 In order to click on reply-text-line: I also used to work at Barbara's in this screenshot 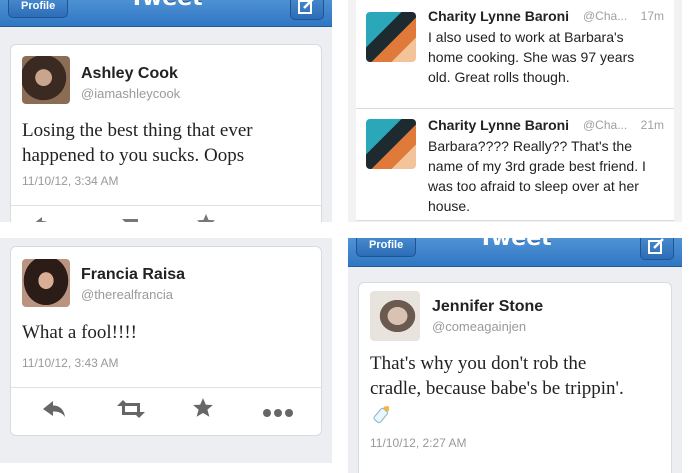, I will do `click(526, 37)`.